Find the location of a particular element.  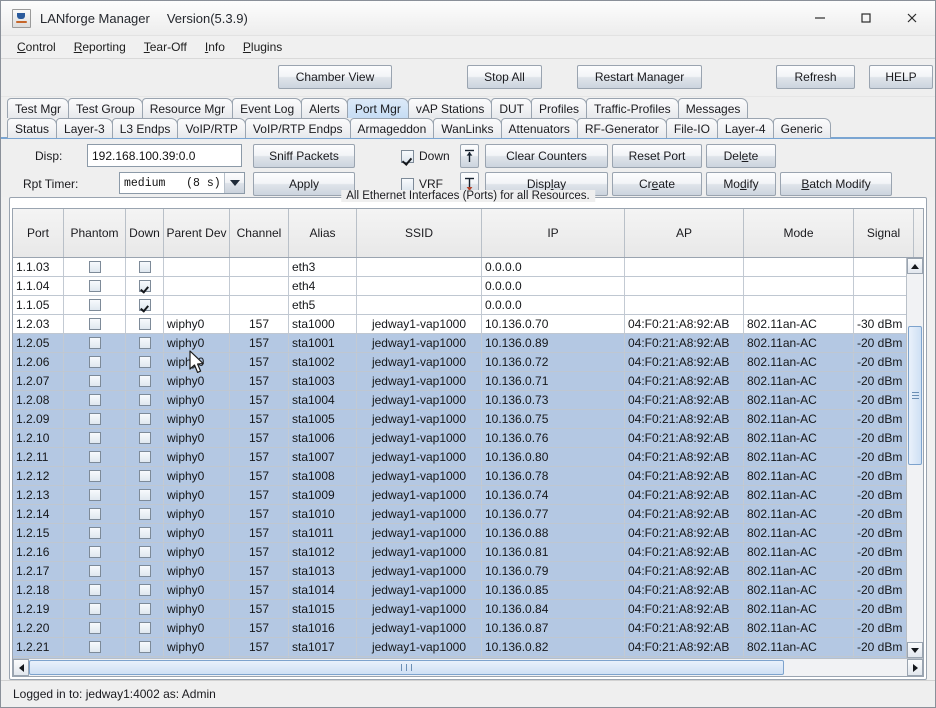

tab-test-mgr: Test Mgr is located at coordinates (38, 108).